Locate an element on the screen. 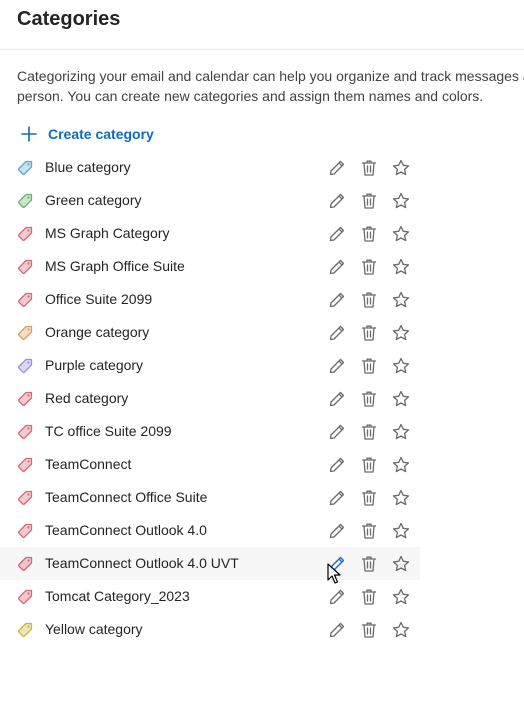 This screenshot has height=726, width=524. category-name: TeamConnect Outlook 4.0 is located at coordinates (126, 530).